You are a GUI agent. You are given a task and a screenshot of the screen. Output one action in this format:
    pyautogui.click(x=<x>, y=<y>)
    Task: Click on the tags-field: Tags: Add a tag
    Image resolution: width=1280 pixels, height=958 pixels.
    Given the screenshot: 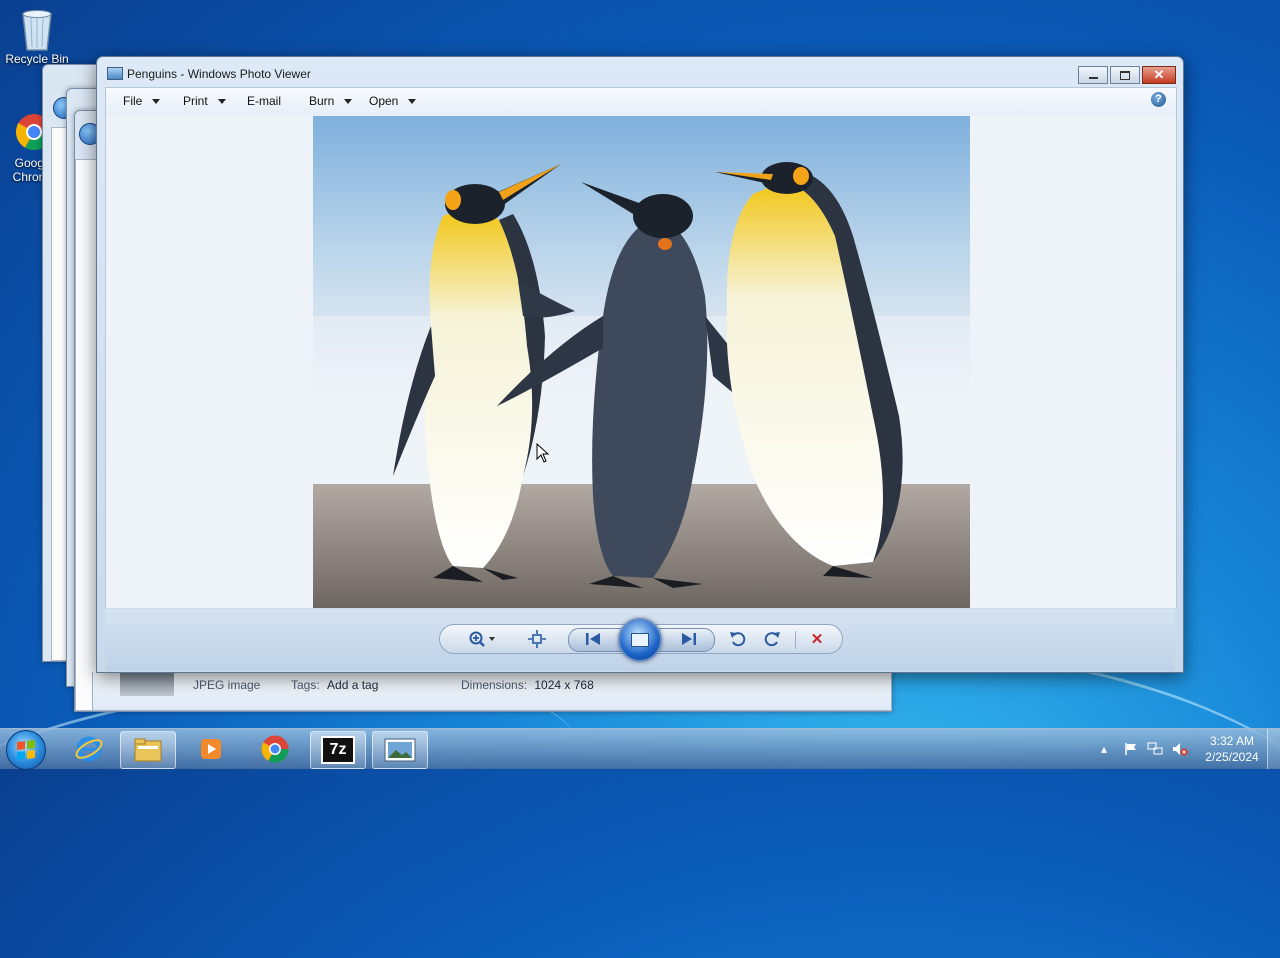 What is the action you would take?
    pyautogui.click(x=334, y=685)
    